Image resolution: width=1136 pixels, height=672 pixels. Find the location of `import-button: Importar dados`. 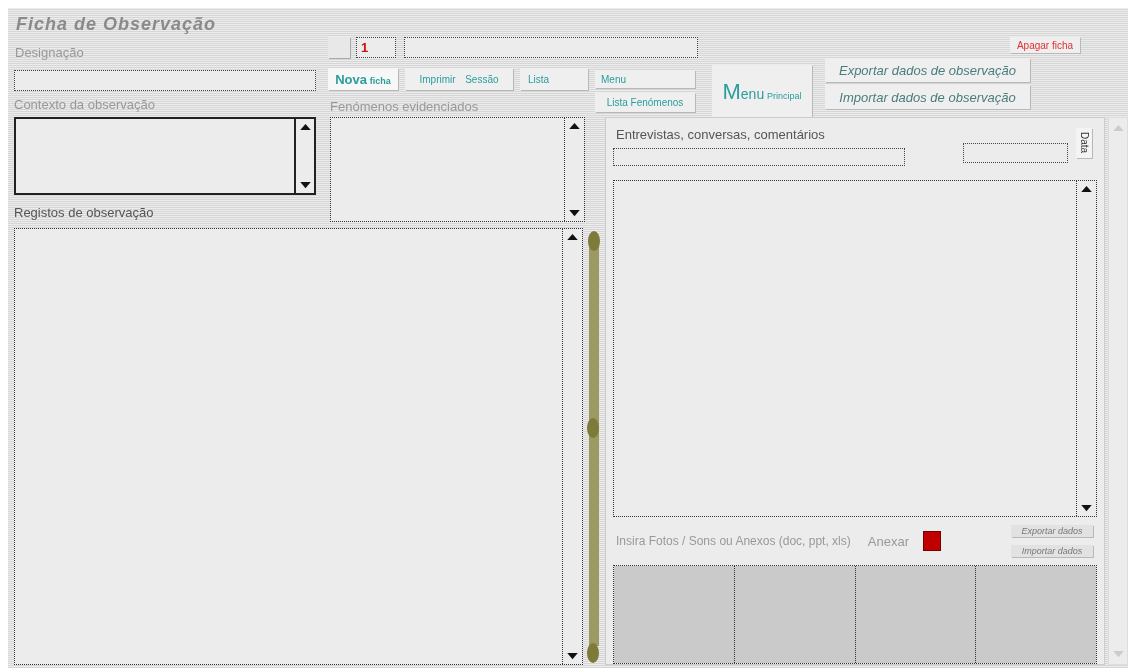

import-button: Importar dados is located at coordinates (1052, 551).